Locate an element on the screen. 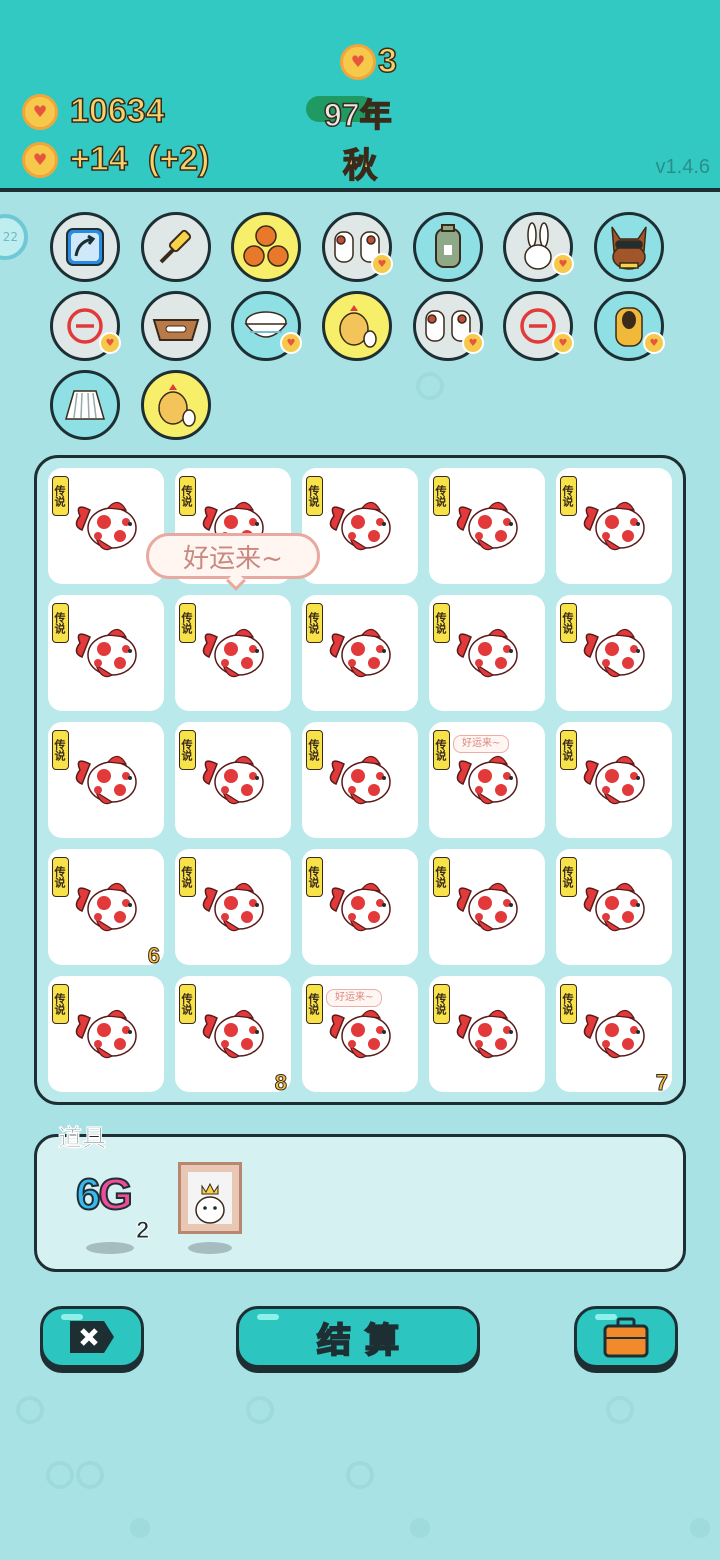 Image resolution: width=720 pixels, height=1560 pixels. item-basketballs is located at coordinates (266, 247).